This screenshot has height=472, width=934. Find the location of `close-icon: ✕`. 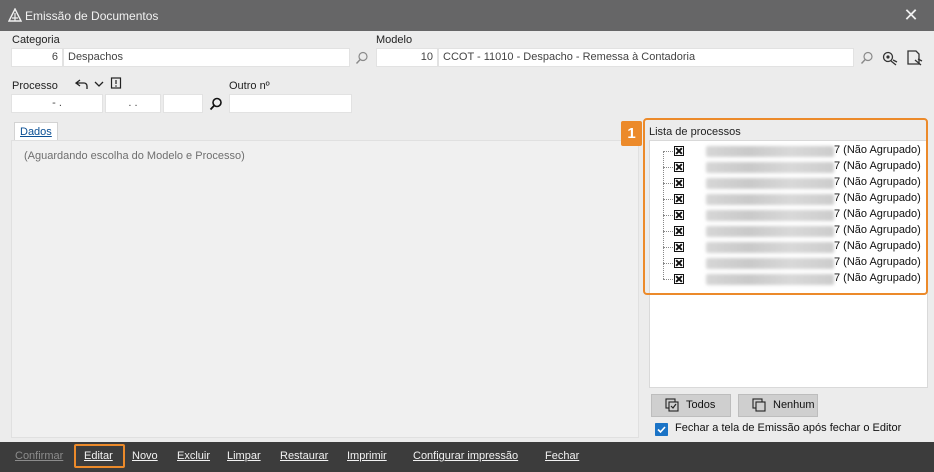

close-icon: ✕ is located at coordinates (911, 15).